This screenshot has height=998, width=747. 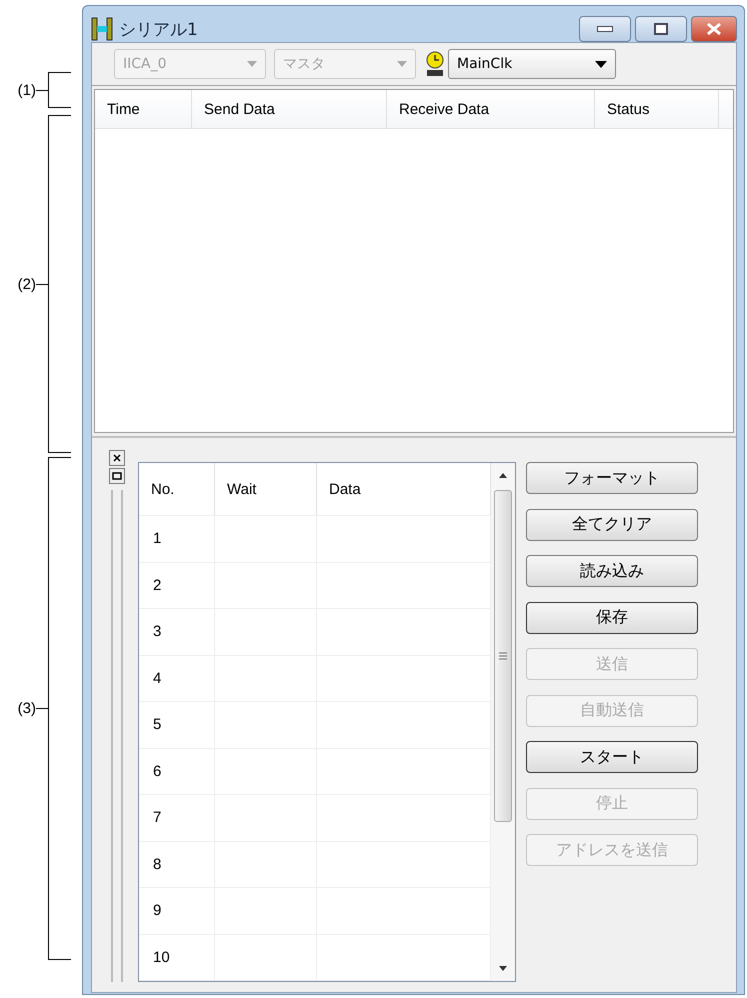 I want to click on row-number: 2, so click(x=177, y=585).